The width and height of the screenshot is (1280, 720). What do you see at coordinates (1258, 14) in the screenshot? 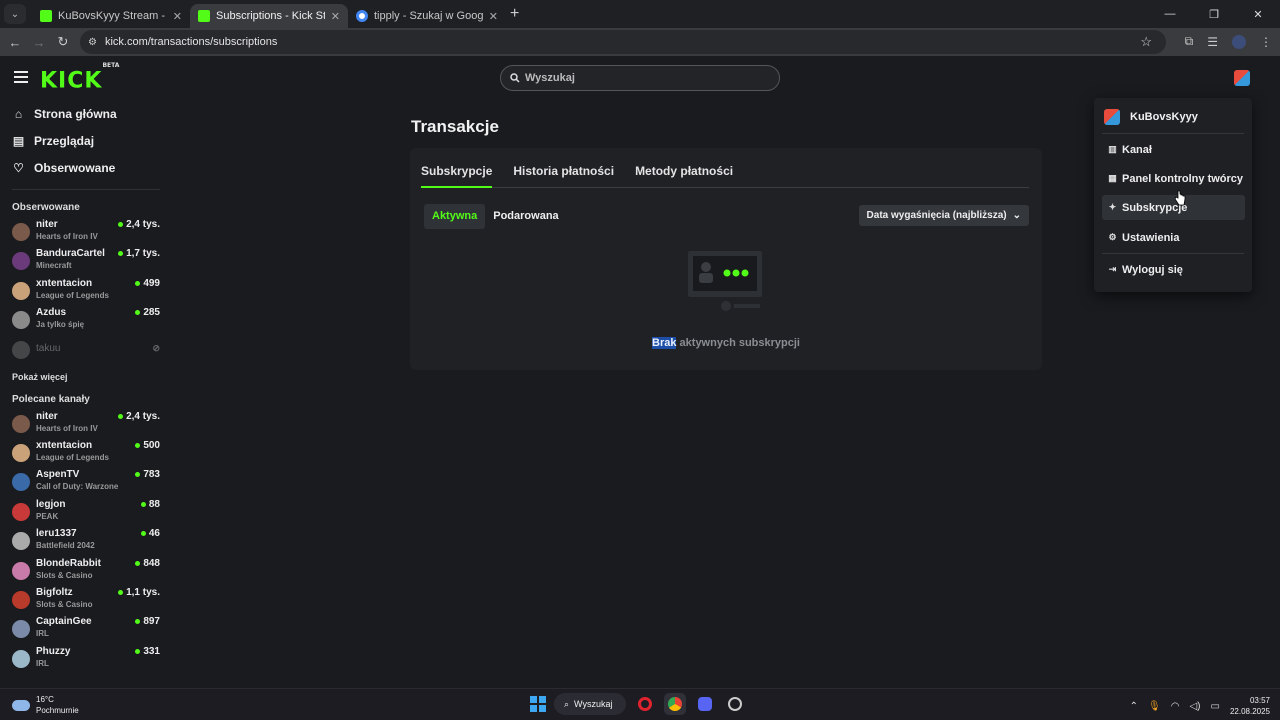
I see `close-window-icon: ✕` at bounding box center [1258, 14].